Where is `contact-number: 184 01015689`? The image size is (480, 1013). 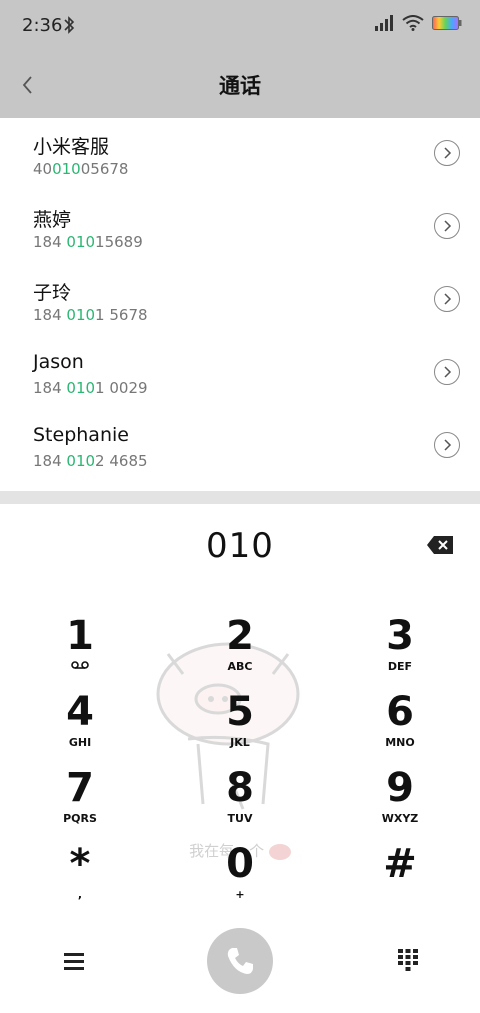 contact-number: 184 01015689 is located at coordinates (88, 242).